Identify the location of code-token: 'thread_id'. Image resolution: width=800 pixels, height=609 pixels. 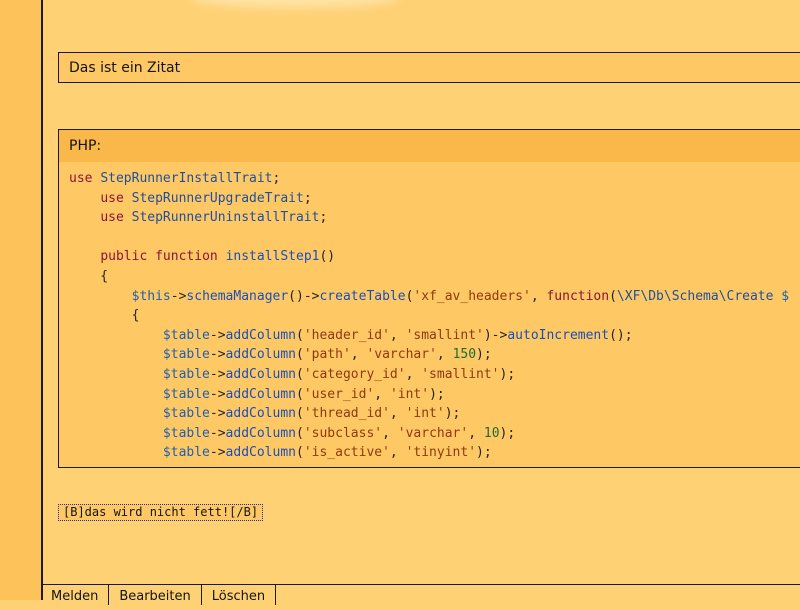
(346, 414).